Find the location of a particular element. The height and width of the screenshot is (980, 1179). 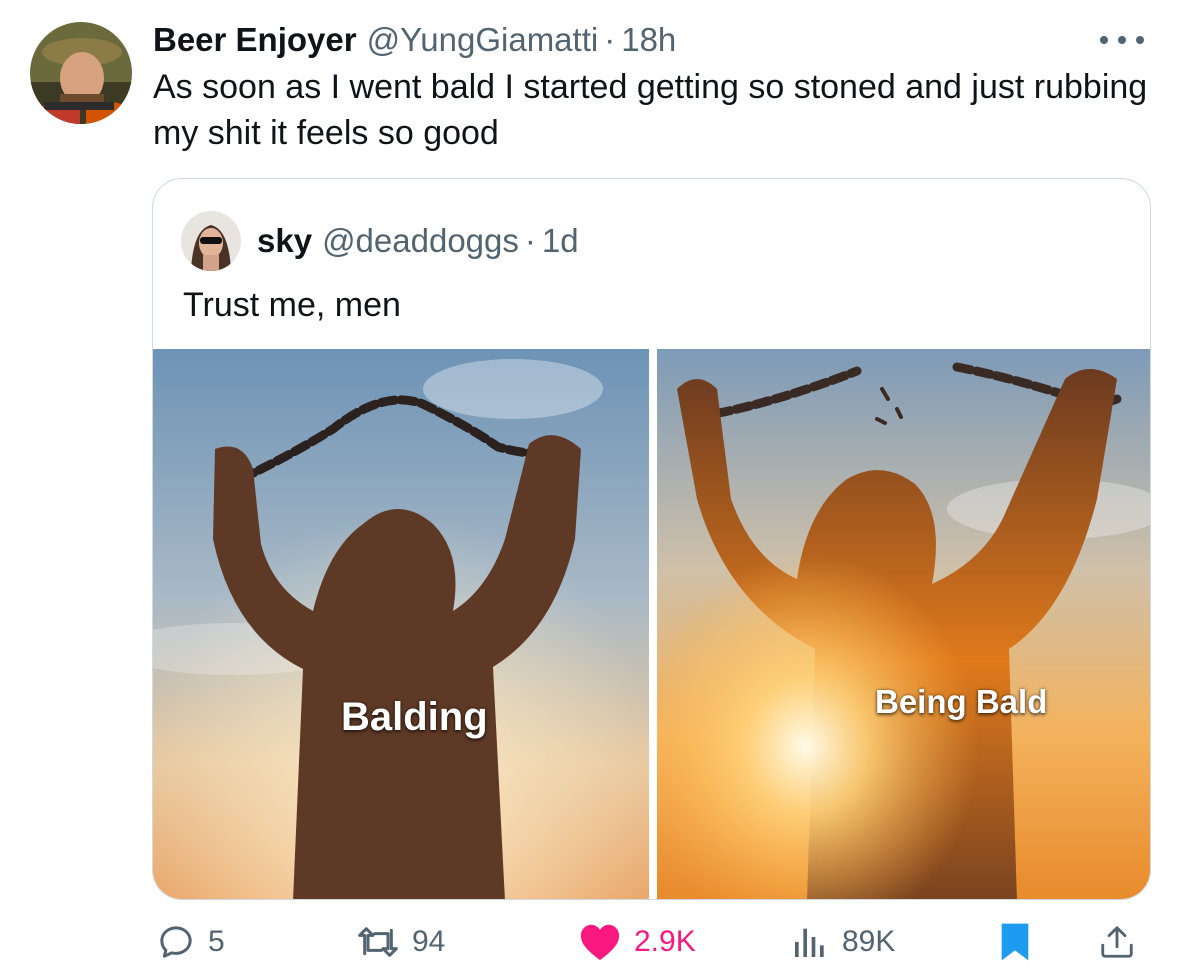

retweet-icon is located at coordinates (378, 942).